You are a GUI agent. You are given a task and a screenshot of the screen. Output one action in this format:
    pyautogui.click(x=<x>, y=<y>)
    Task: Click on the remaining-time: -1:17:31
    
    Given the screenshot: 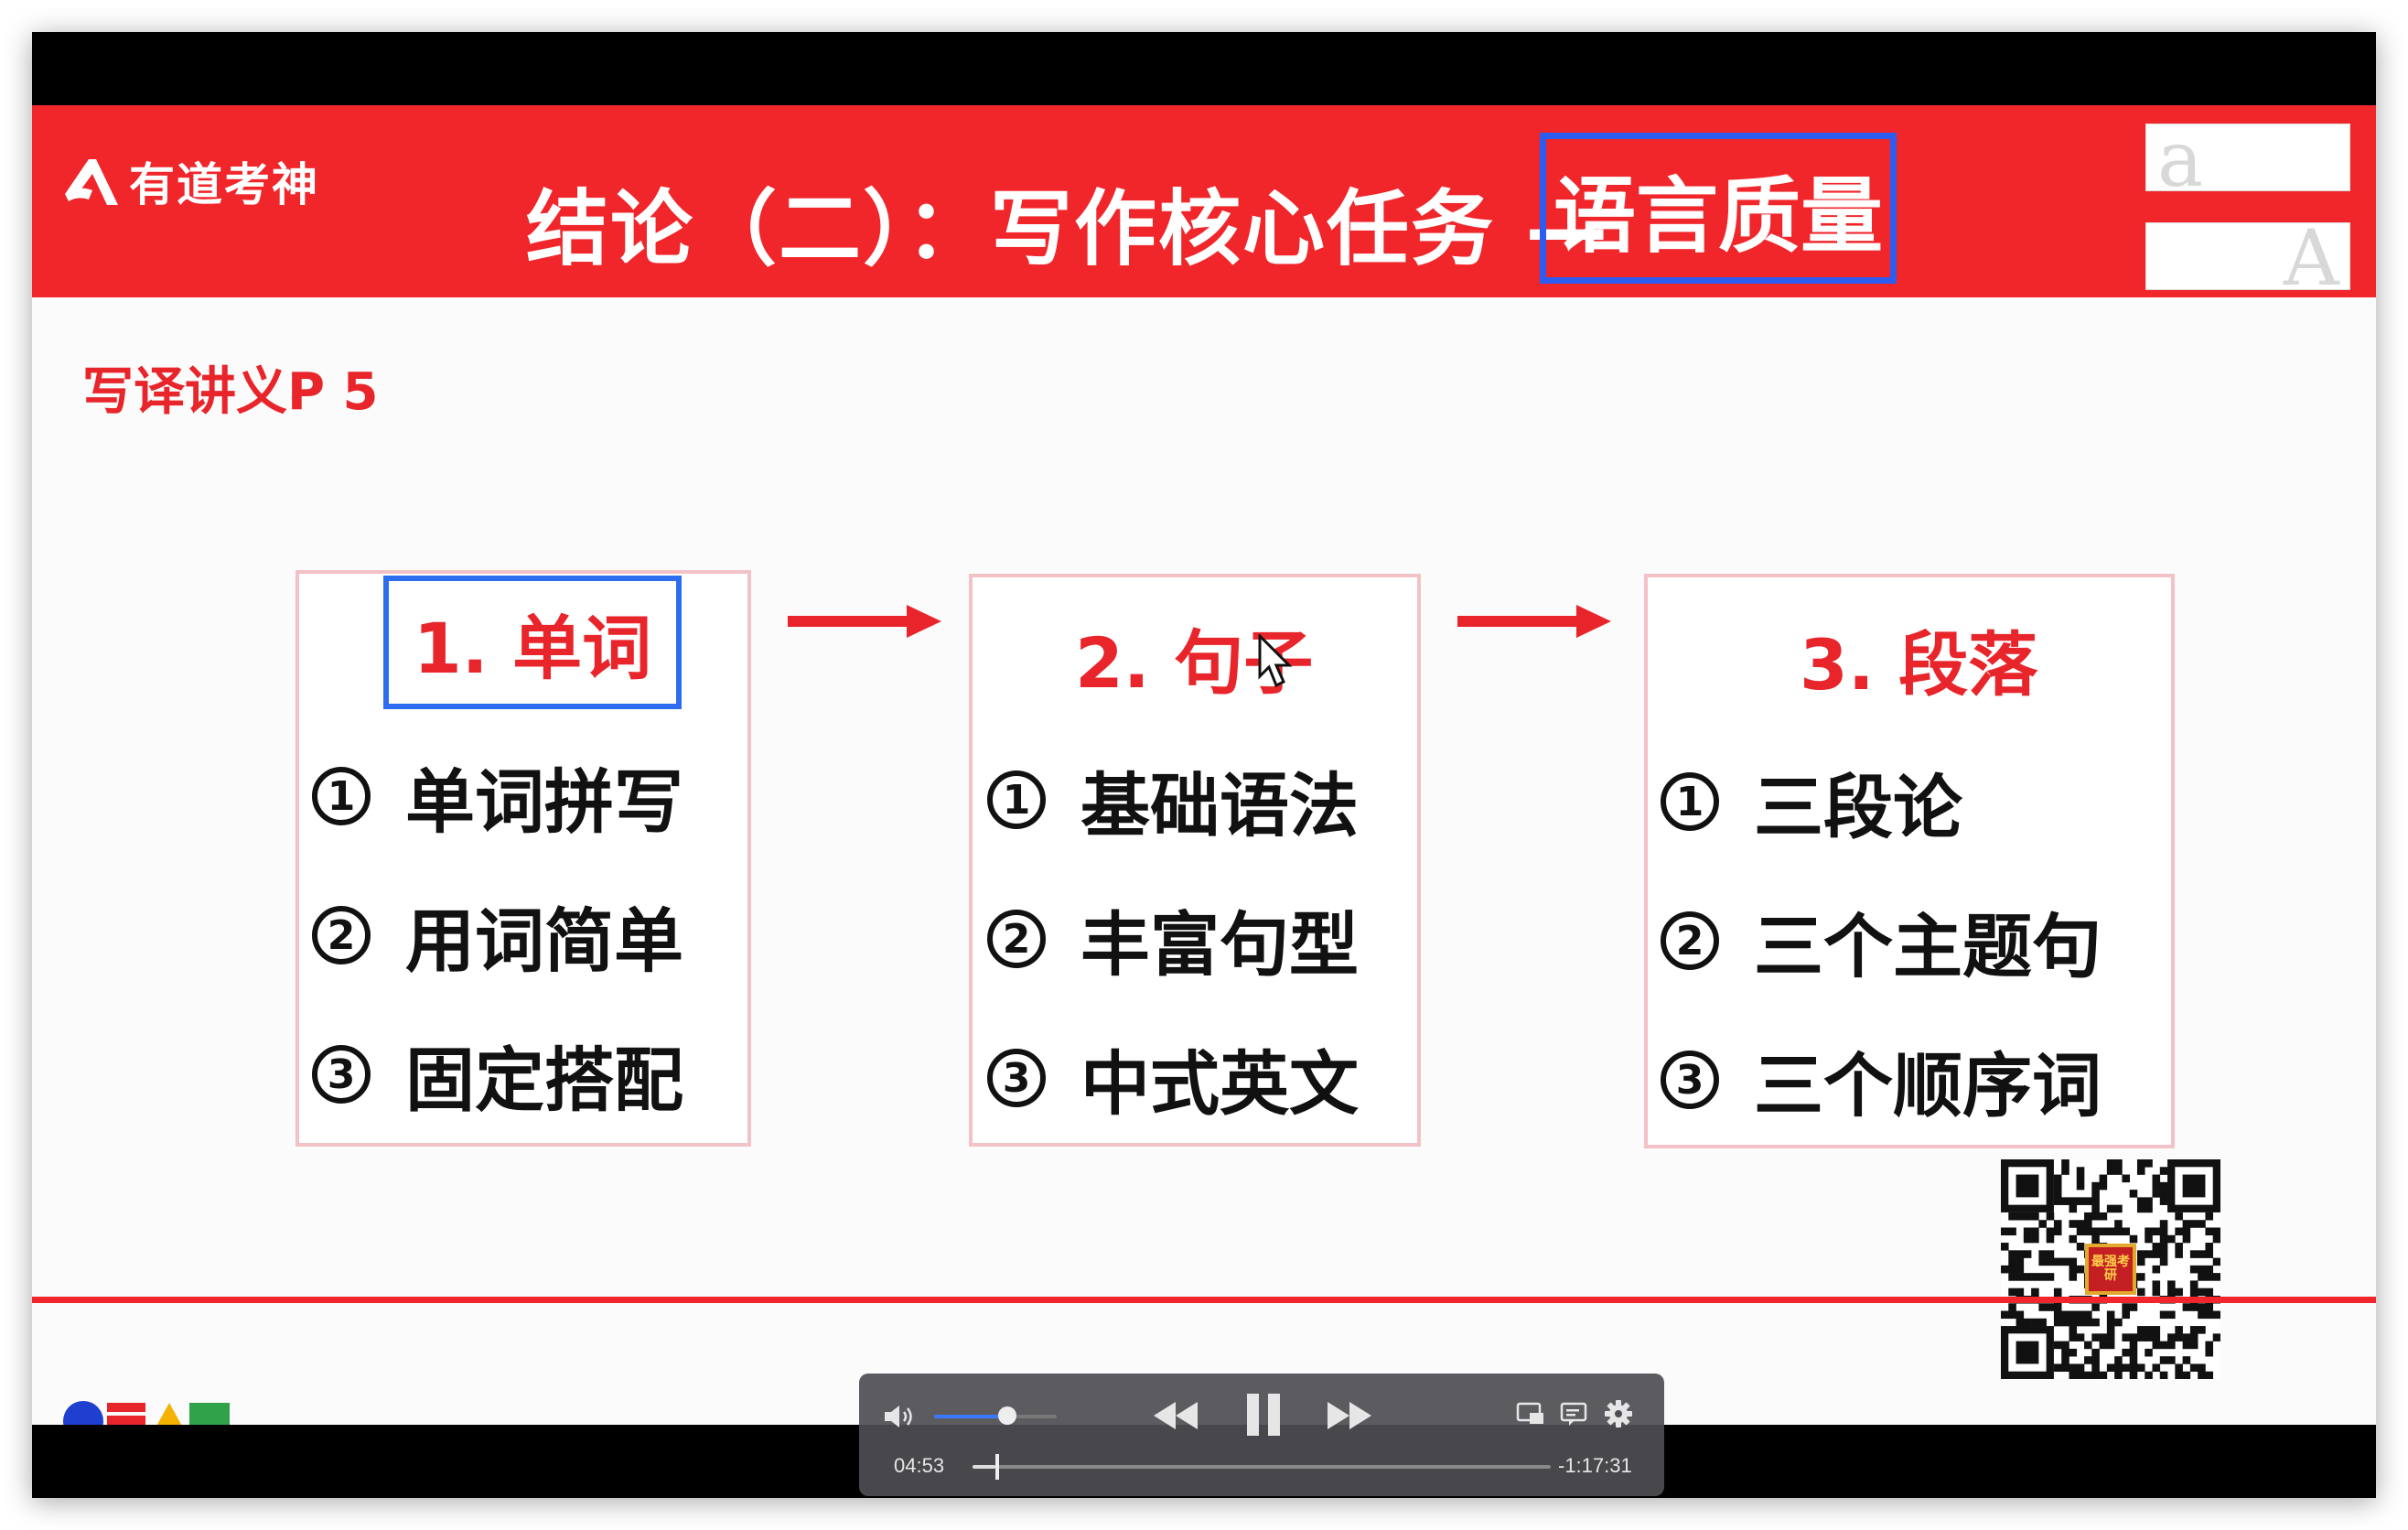 What is the action you would take?
    pyautogui.click(x=1595, y=1465)
    